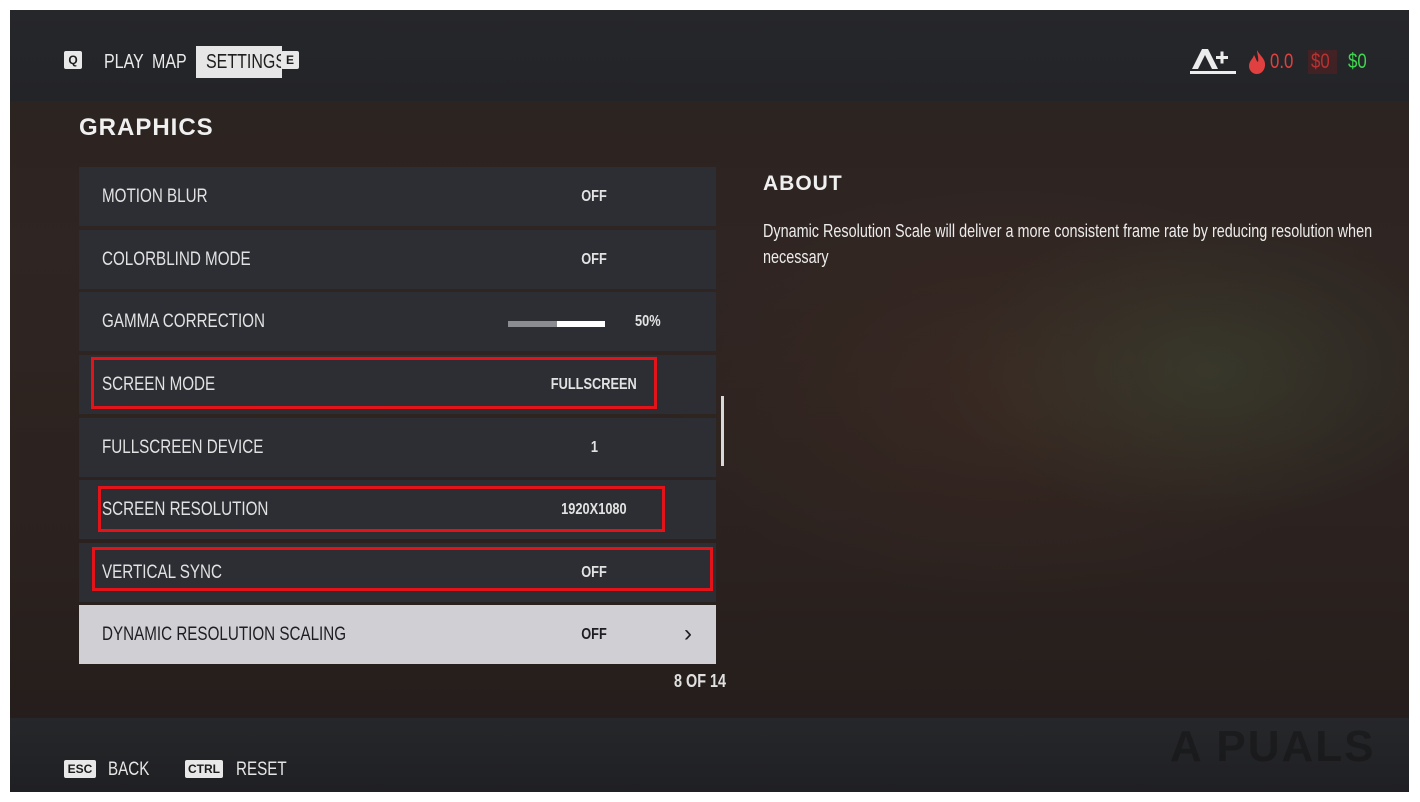  What do you see at coordinates (709, 55) in the screenshot?
I see `top-navigation-bar: Q PLAY MAP SETTINGS E 0.0 $0 $0` at bounding box center [709, 55].